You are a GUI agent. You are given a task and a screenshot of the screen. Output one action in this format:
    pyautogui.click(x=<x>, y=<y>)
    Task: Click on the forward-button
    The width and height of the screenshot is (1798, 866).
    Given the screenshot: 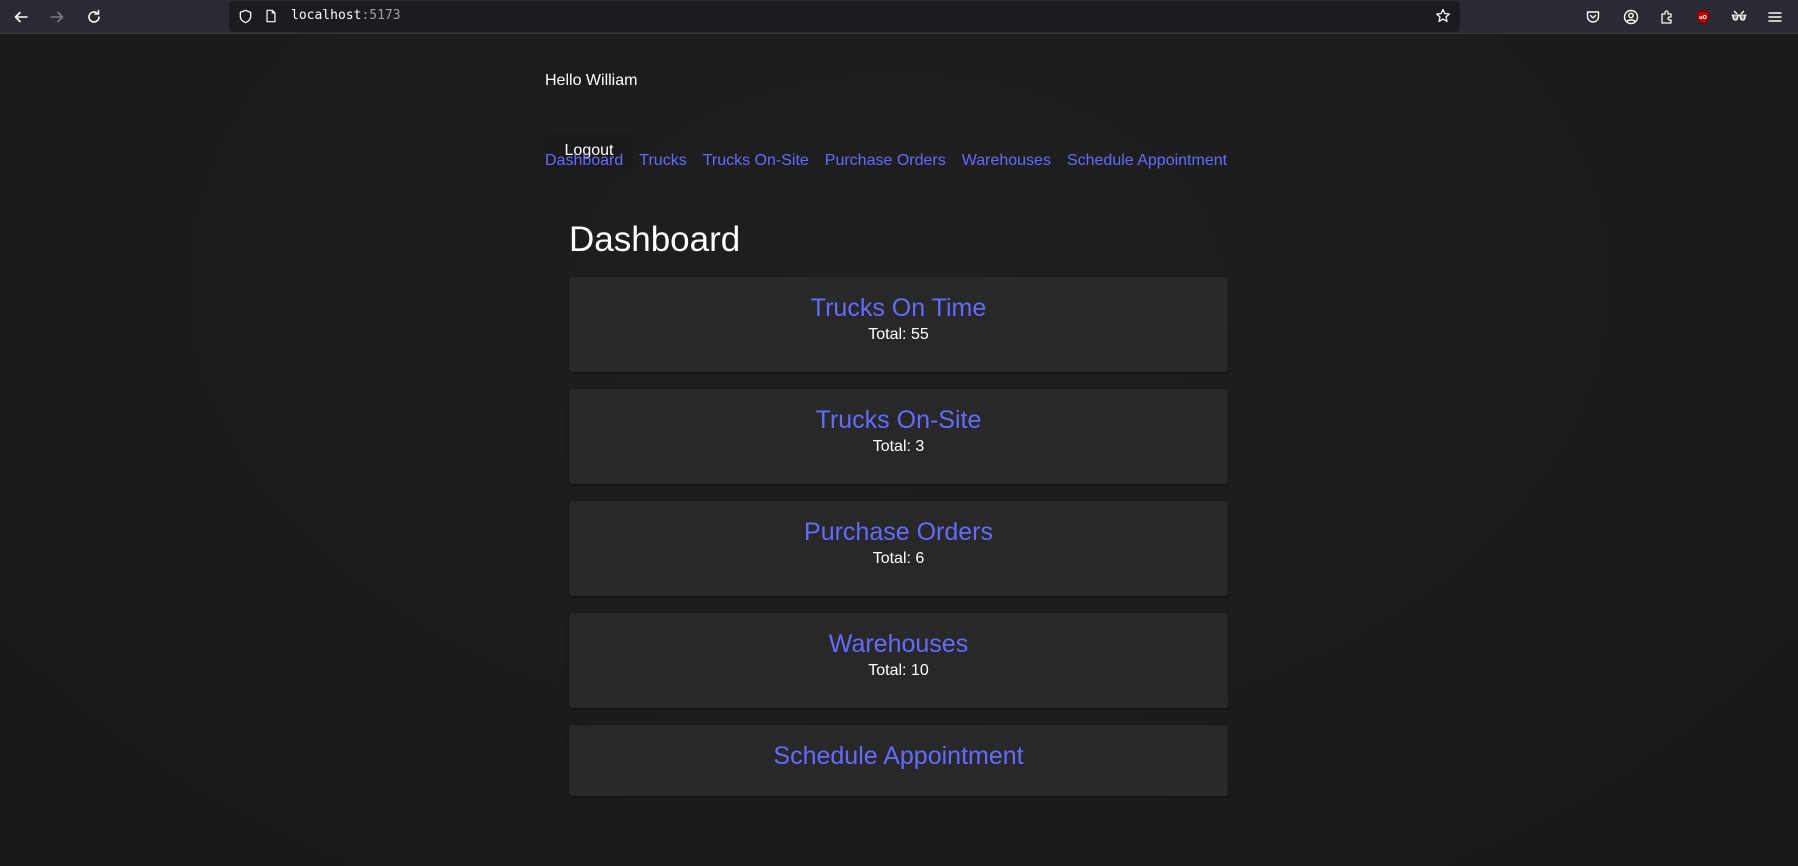 What is the action you would take?
    pyautogui.click(x=57, y=17)
    